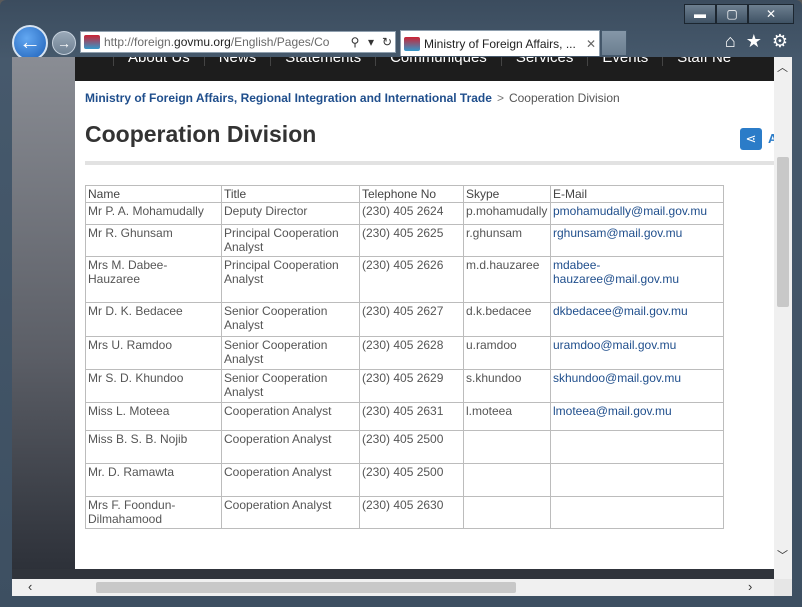  Describe the element at coordinates (393, 574) in the screenshot. I see `page-footer-strip` at that location.